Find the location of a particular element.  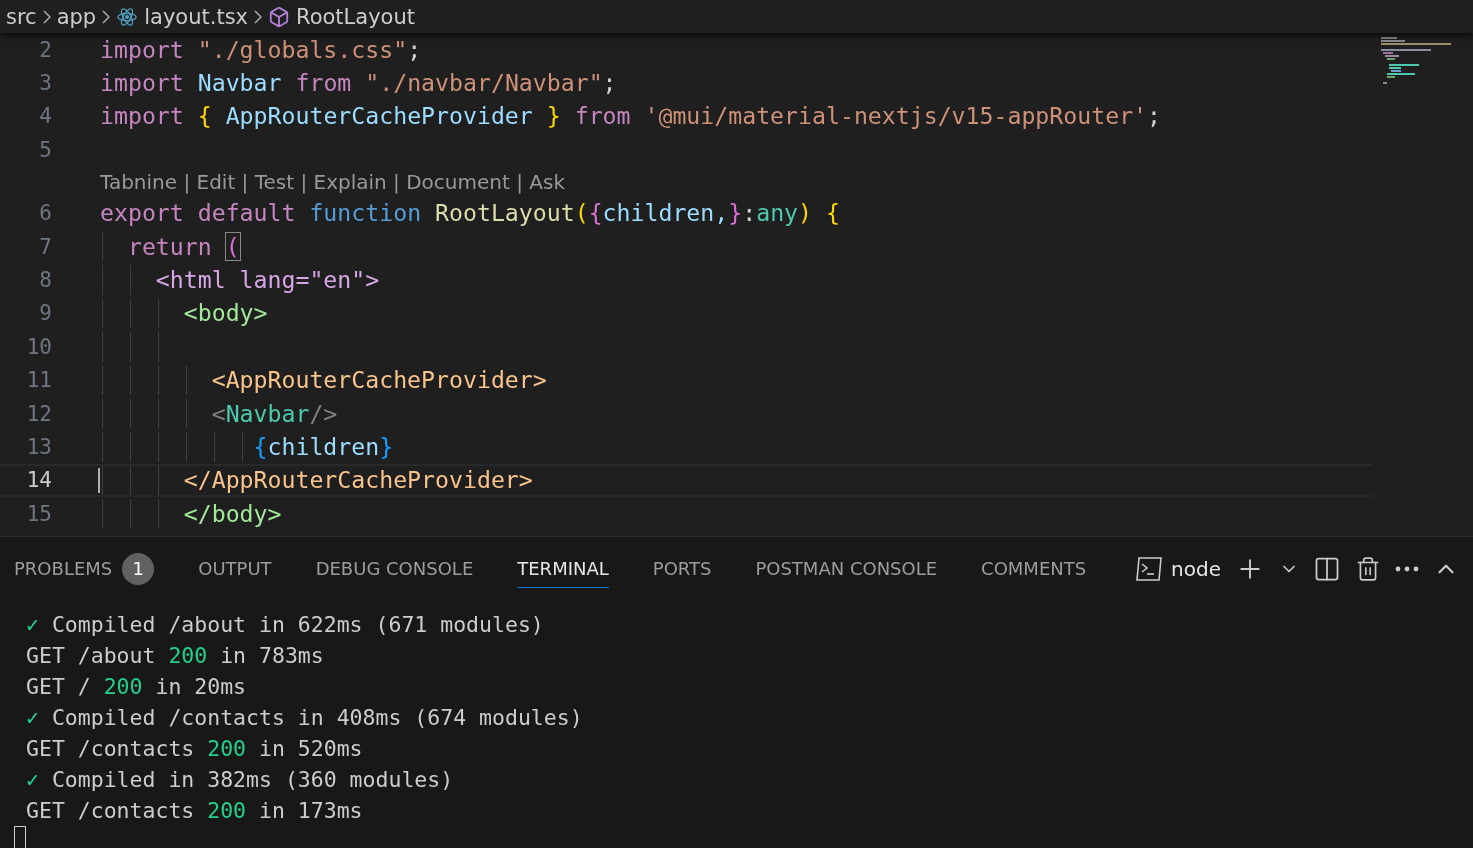

panel-tab: OUTPUT is located at coordinates (235, 569).